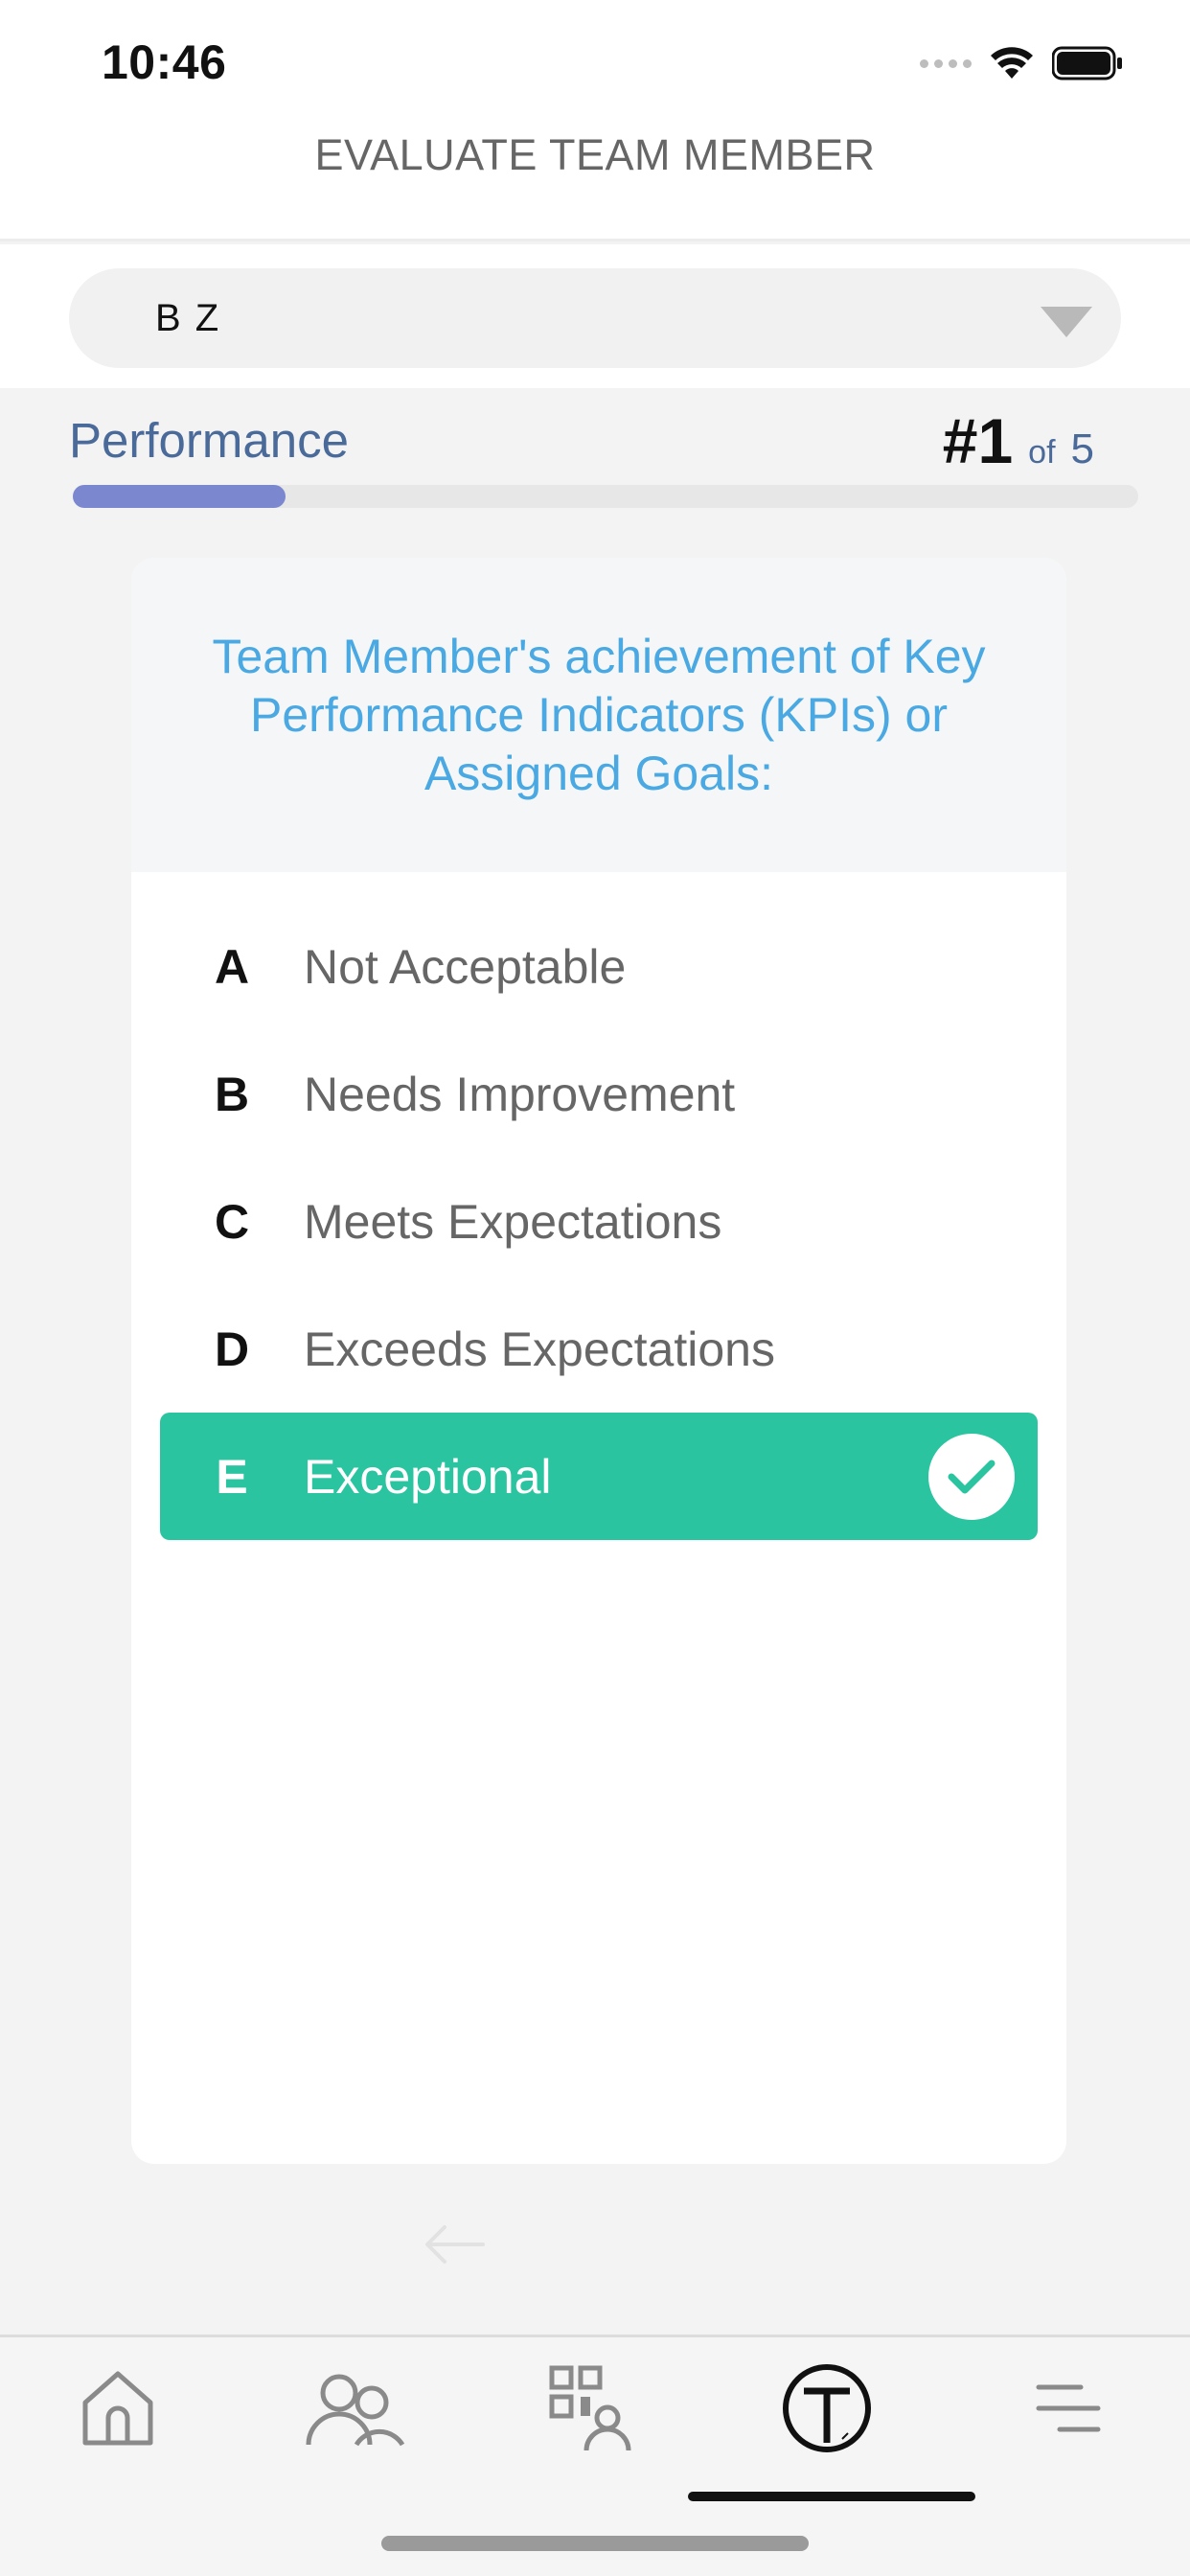 This screenshot has width=1190, height=2576. What do you see at coordinates (1018, 440) in the screenshot?
I see `question-counter: #1 of 5` at bounding box center [1018, 440].